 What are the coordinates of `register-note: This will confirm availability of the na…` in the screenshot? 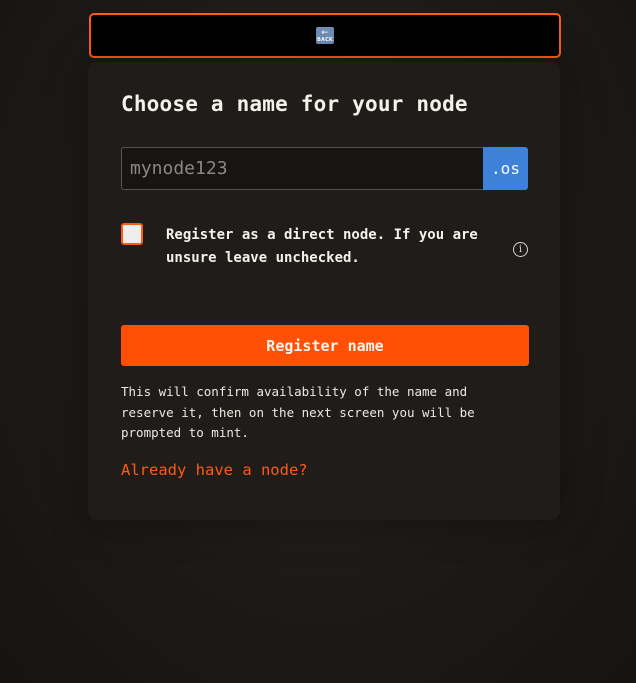 It's located at (298, 412).